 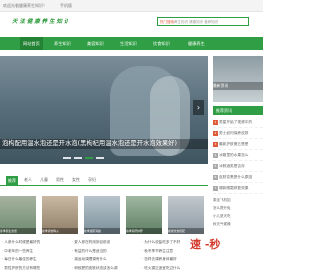 I want to click on sidebar-lower-list: 乘坐飞机如 怎么提升免 小儿夏天吃 秋天气候燥, so click(x=238, y=216).